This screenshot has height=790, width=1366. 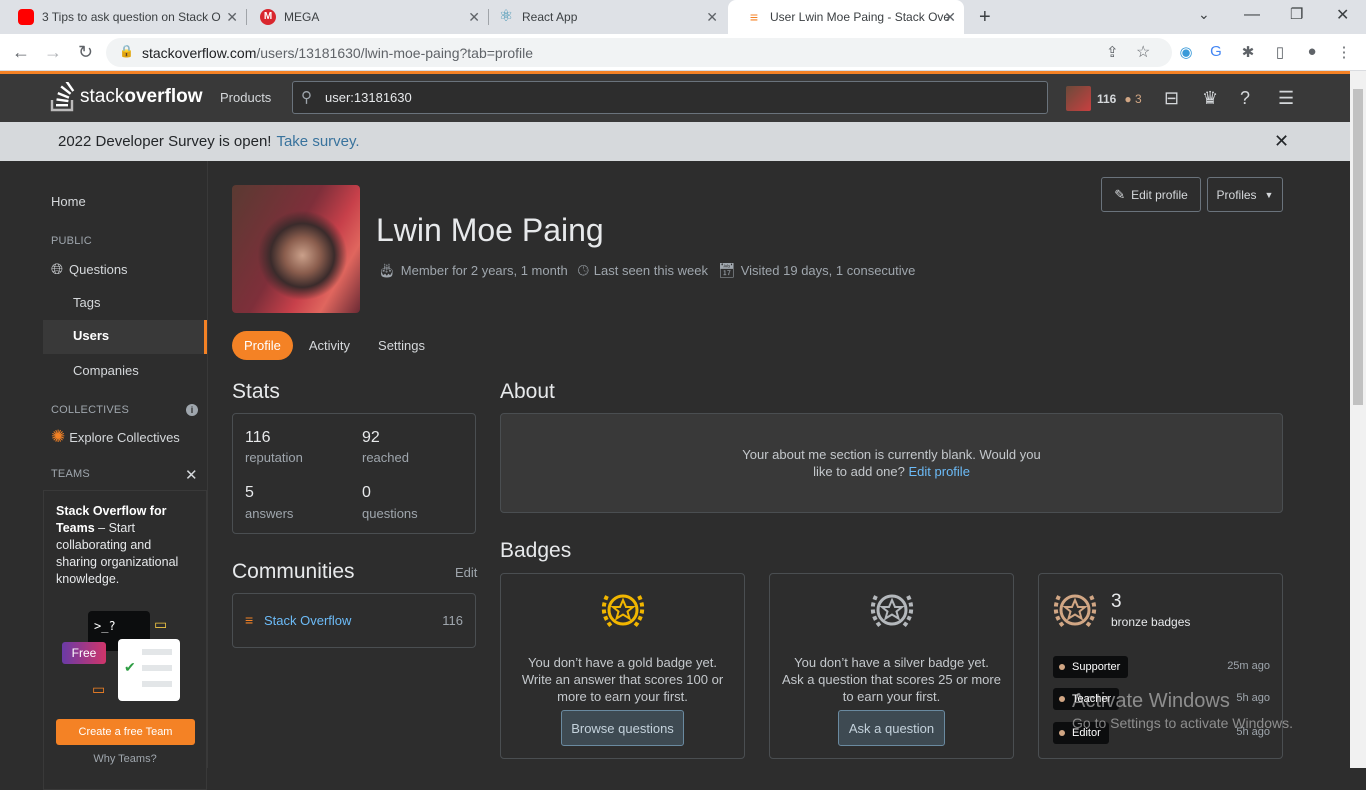 What do you see at coordinates (70, 474) in the screenshot?
I see `sidebar-section-teams: TEAMS` at bounding box center [70, 474].